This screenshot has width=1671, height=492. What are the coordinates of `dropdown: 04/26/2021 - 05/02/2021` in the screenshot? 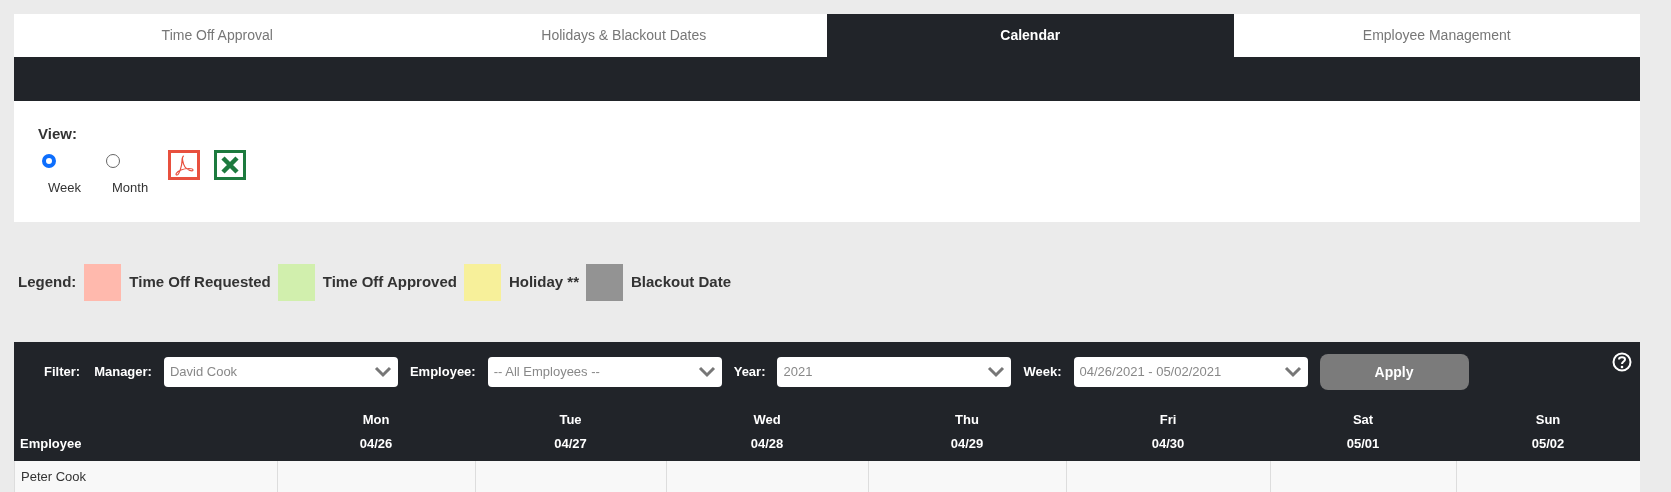 It's located at (1190, 372).